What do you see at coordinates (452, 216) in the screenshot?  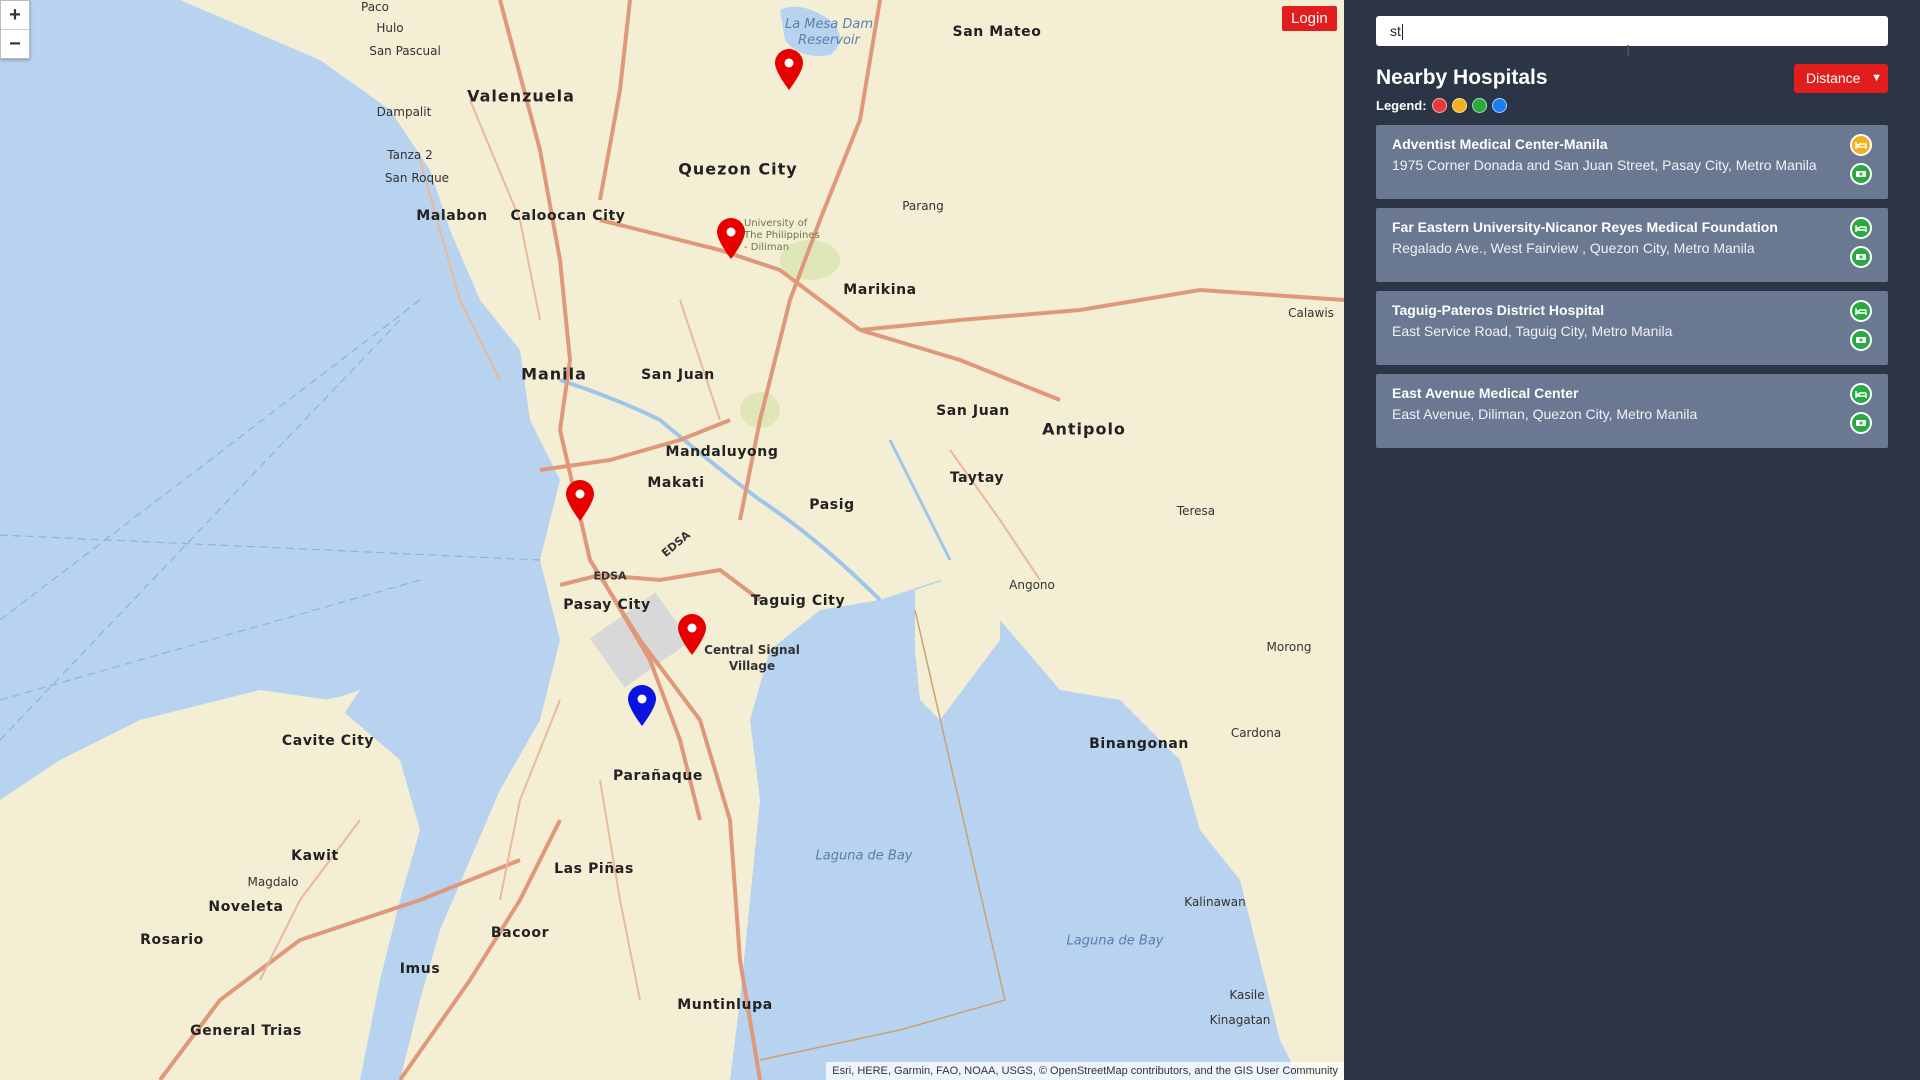 I see `map-label: Malabon` at bounding box center [452, 216].